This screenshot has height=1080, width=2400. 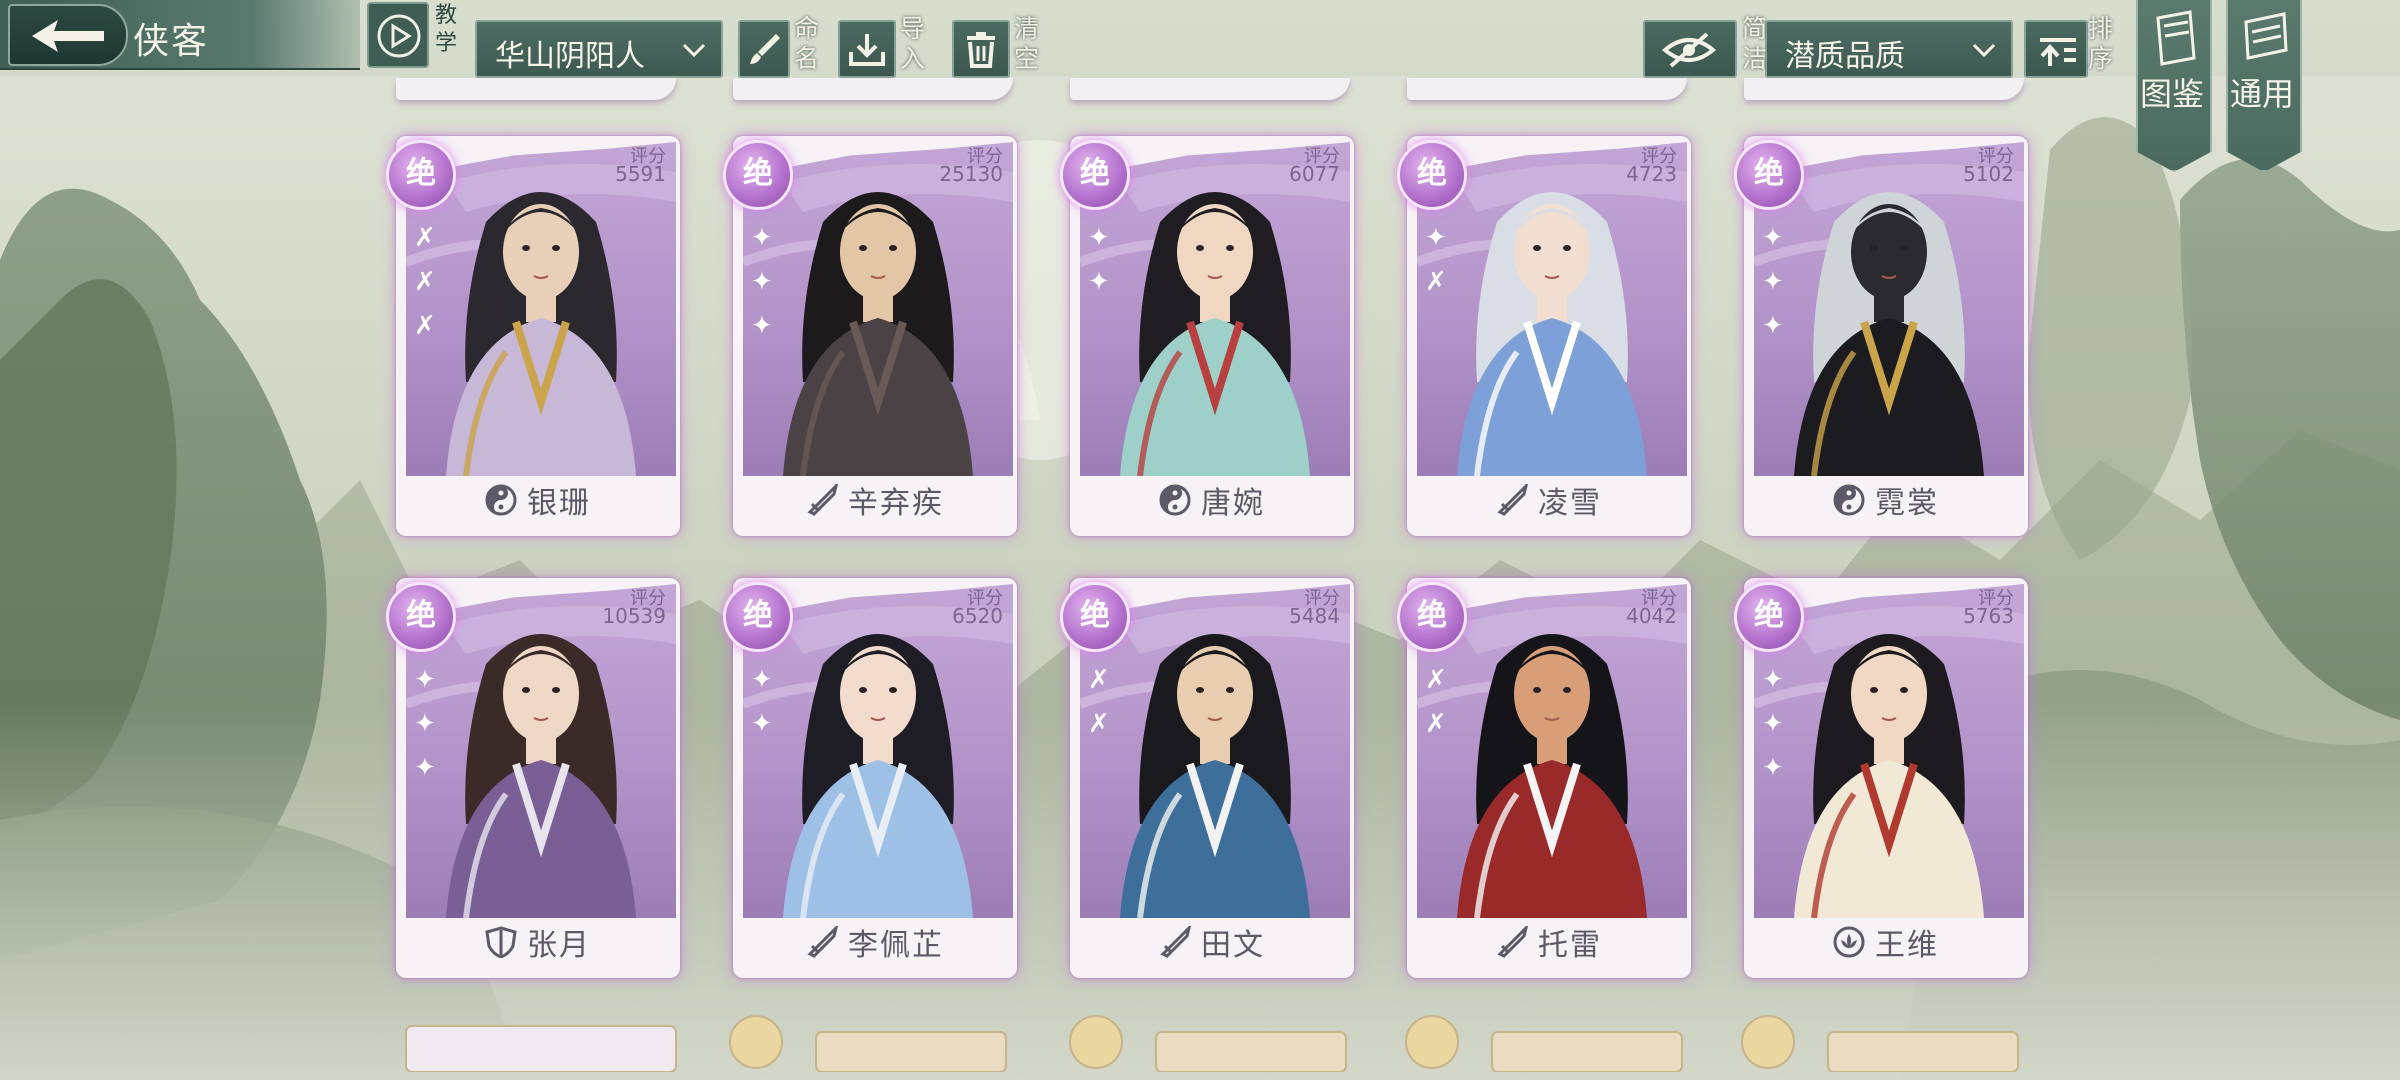 I want to click on character-name: 唐婉, so click(x=1233, y=503).